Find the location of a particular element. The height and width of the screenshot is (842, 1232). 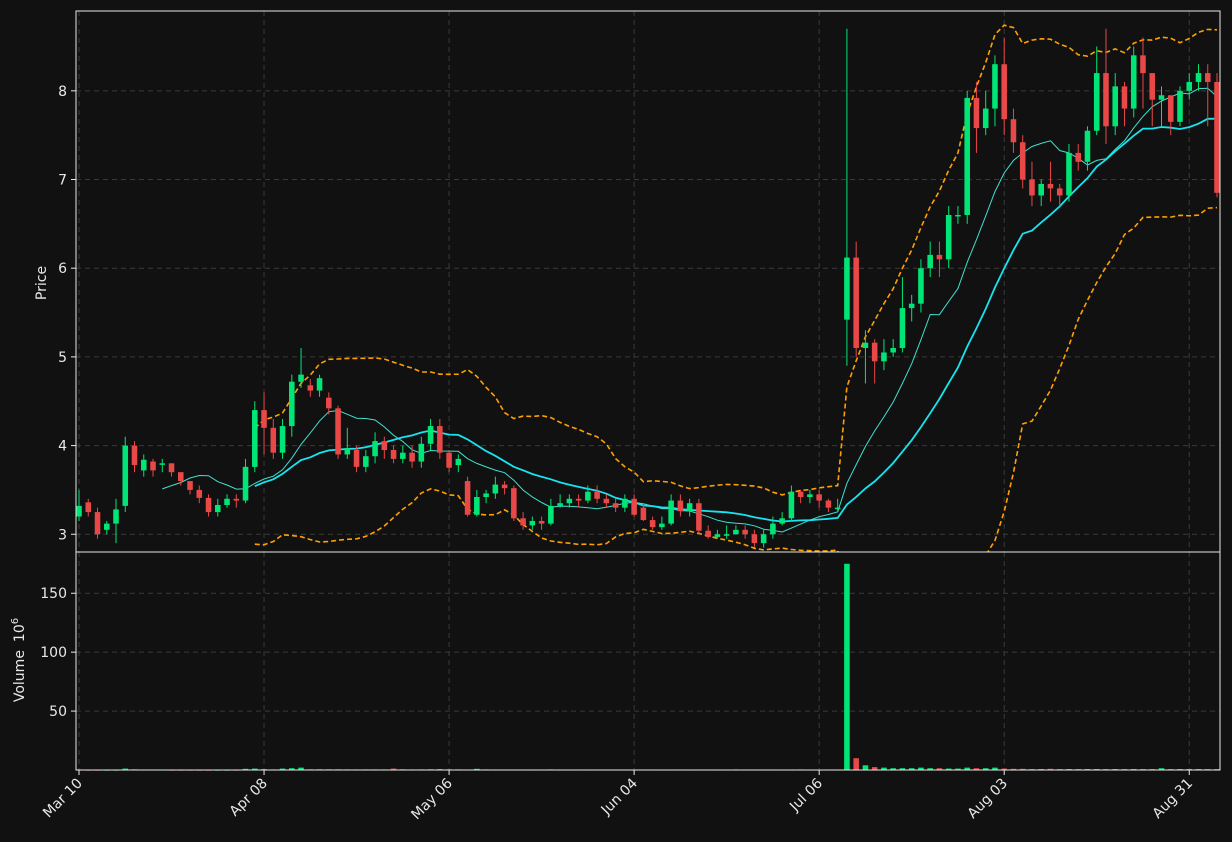

volume-tick-label: 50 is located at coordinates (58, 712).